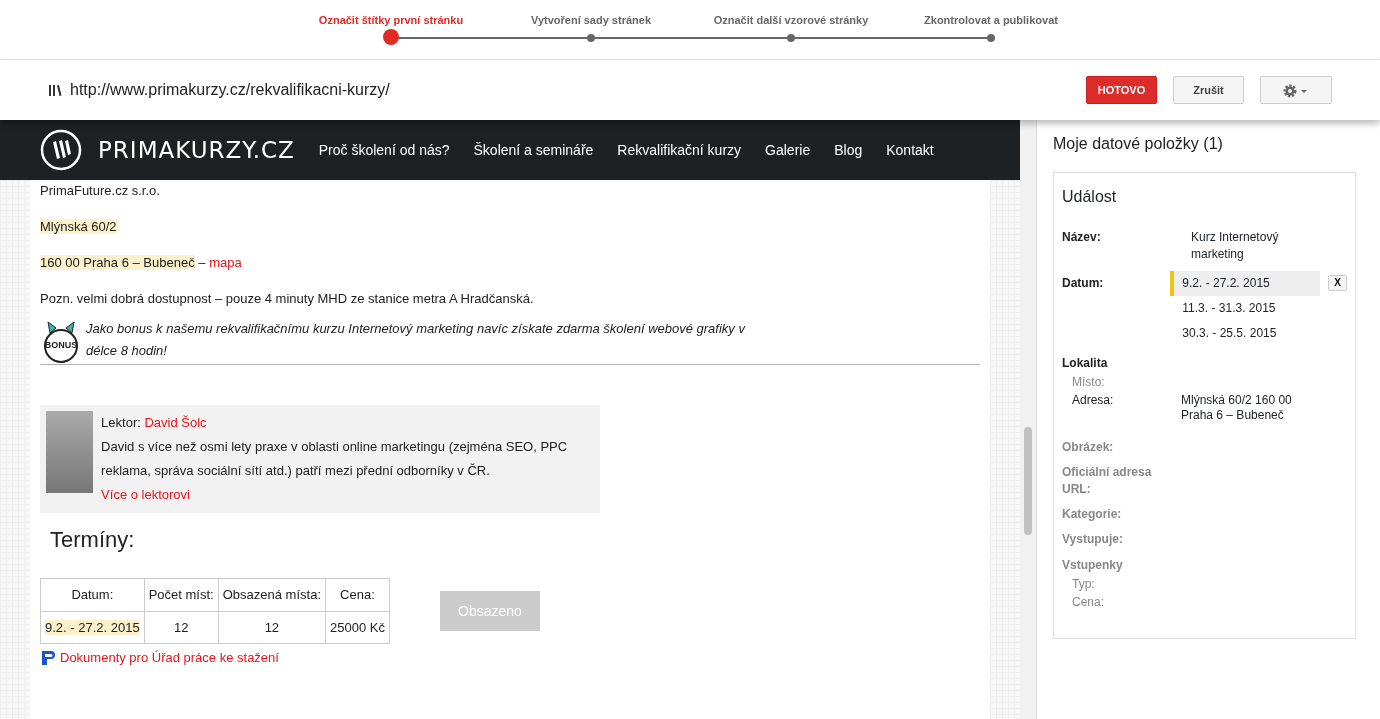 This screenshot has width=1380, height=719. Describe the element at coordinates (175, 422) in the screenshot. I see `lecturer-link: David Šolc` at that location.